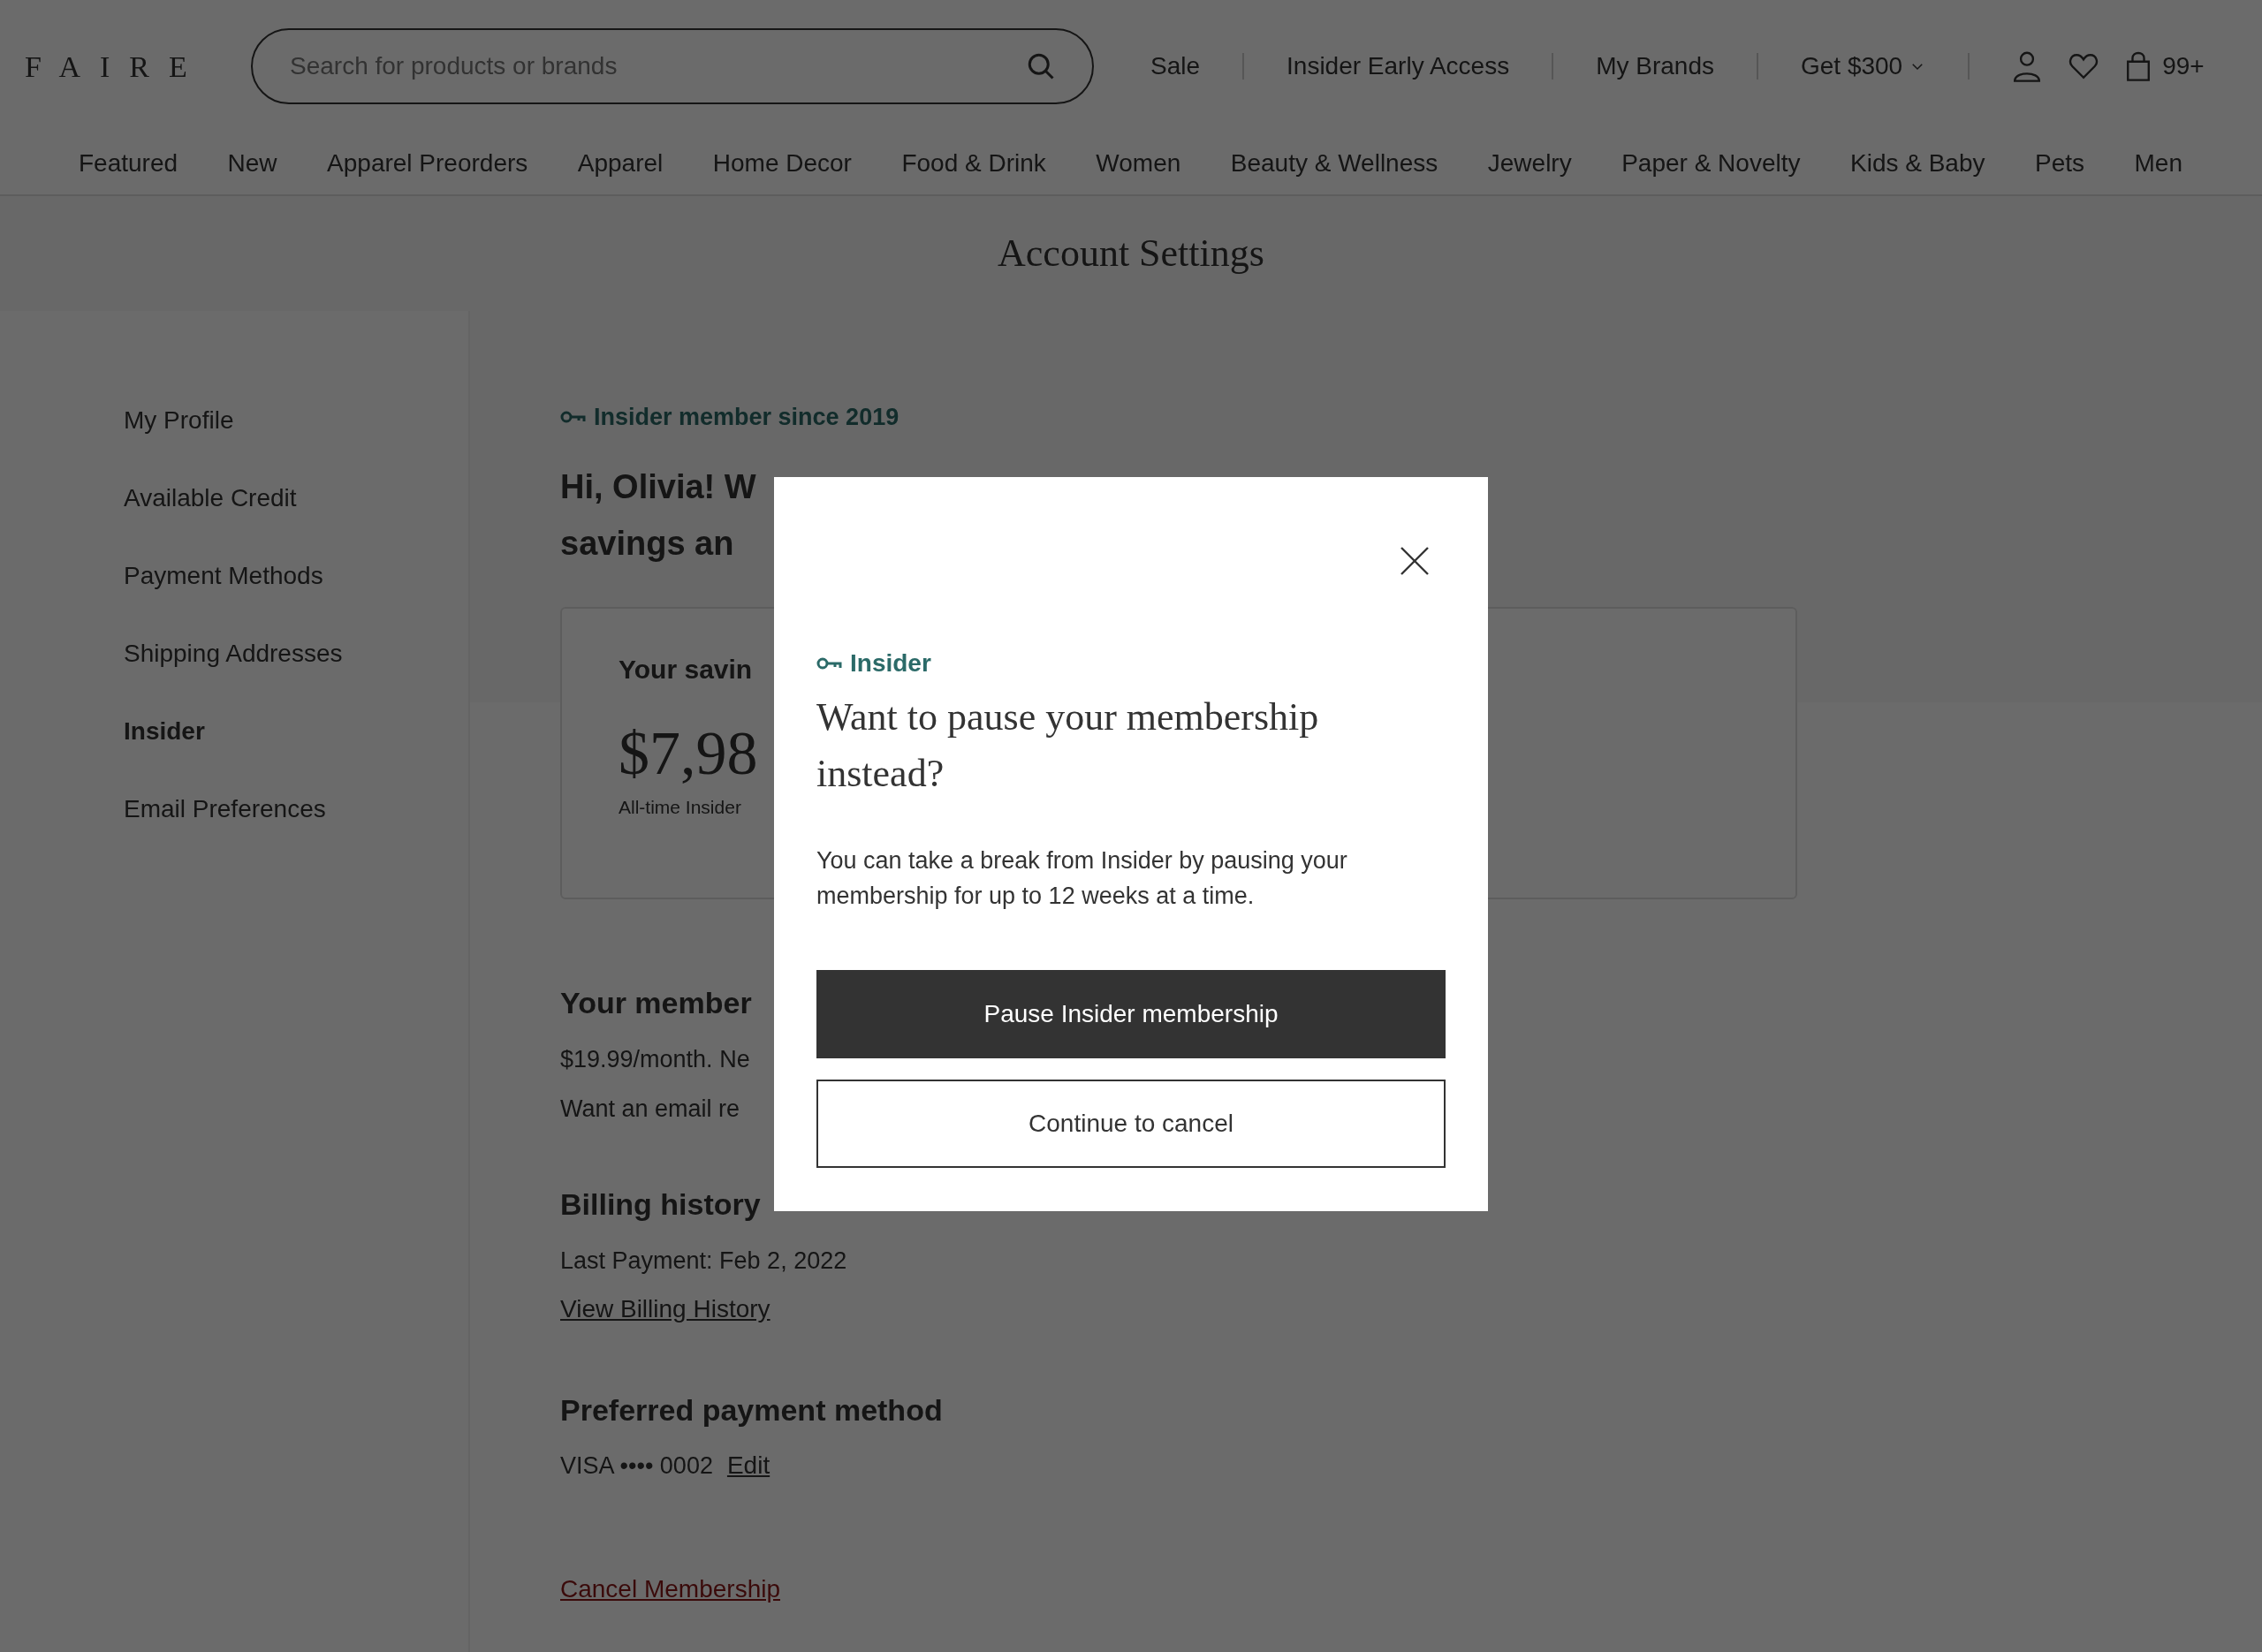 The width and height of the screenshot is (2262, 1652). I want to click on category-link: Apparel Preorders, so click(427, 163).